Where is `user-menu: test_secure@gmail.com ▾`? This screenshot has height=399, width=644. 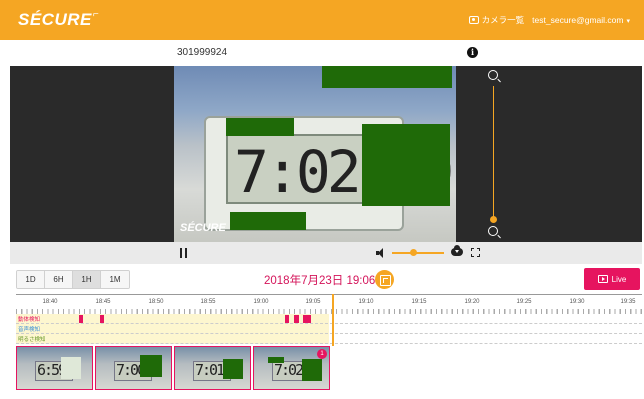 user-menu: test_secure@gmail.com ▾ is located at coordinates (581, 20).